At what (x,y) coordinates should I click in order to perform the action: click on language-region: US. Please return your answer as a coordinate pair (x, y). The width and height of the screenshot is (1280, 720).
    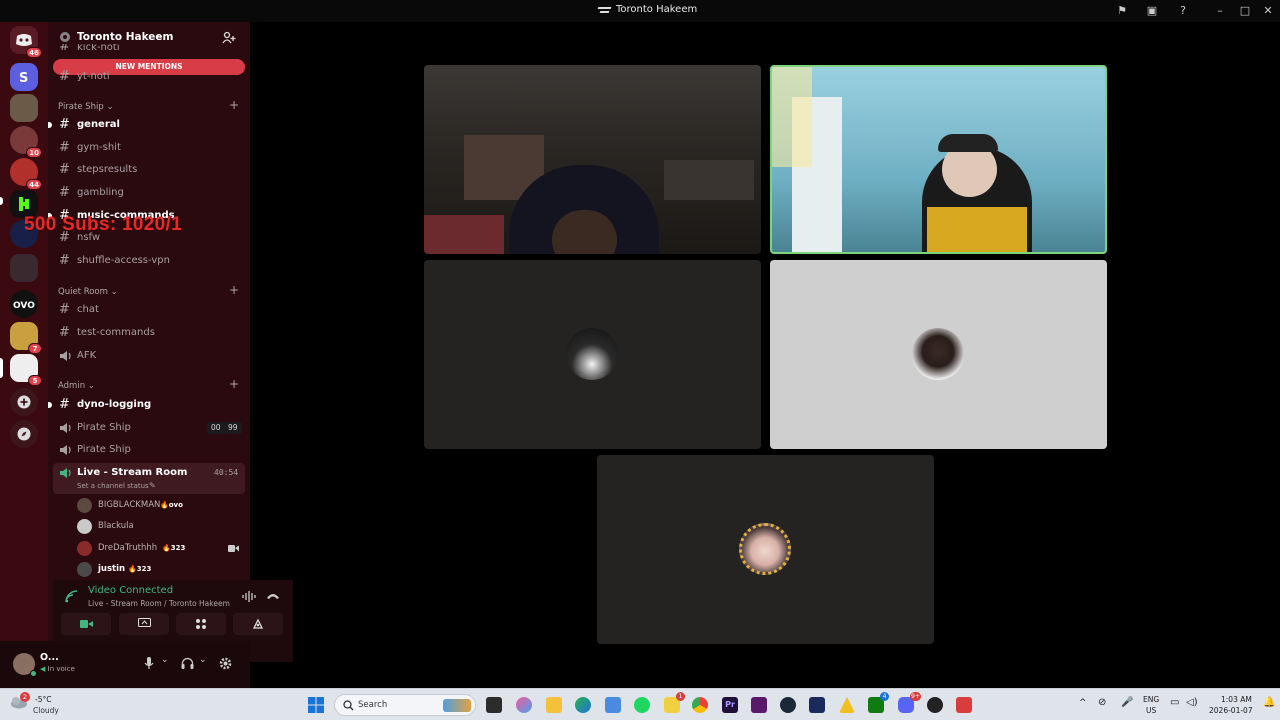
    Looking at the image, I should click on (1151, 710).